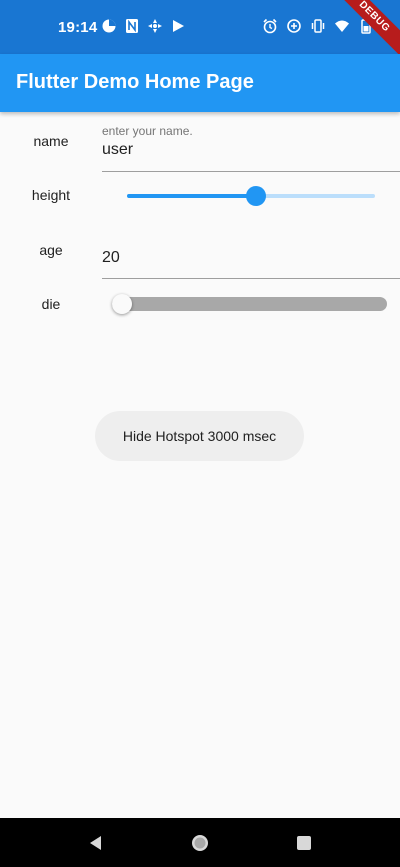 The width and height of the screenshot is (400, 867). What do you see at coordinates (200, 27) in the screenshot?
I see `status-bar: 19:14` at bounding box center [200, 27].